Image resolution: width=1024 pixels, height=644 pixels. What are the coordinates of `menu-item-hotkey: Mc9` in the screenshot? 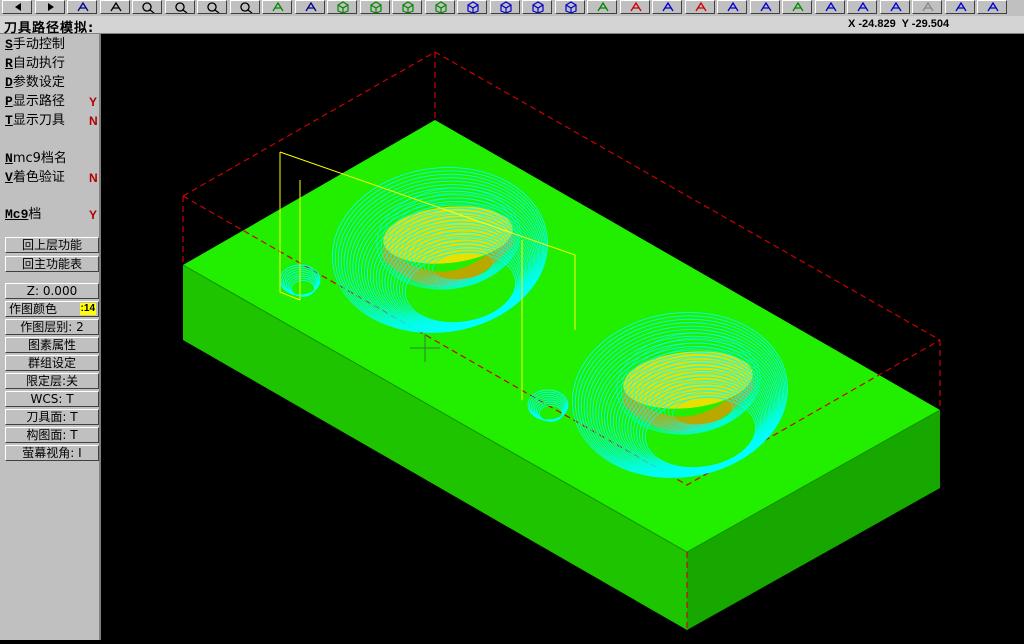 It's located at (17, 214).